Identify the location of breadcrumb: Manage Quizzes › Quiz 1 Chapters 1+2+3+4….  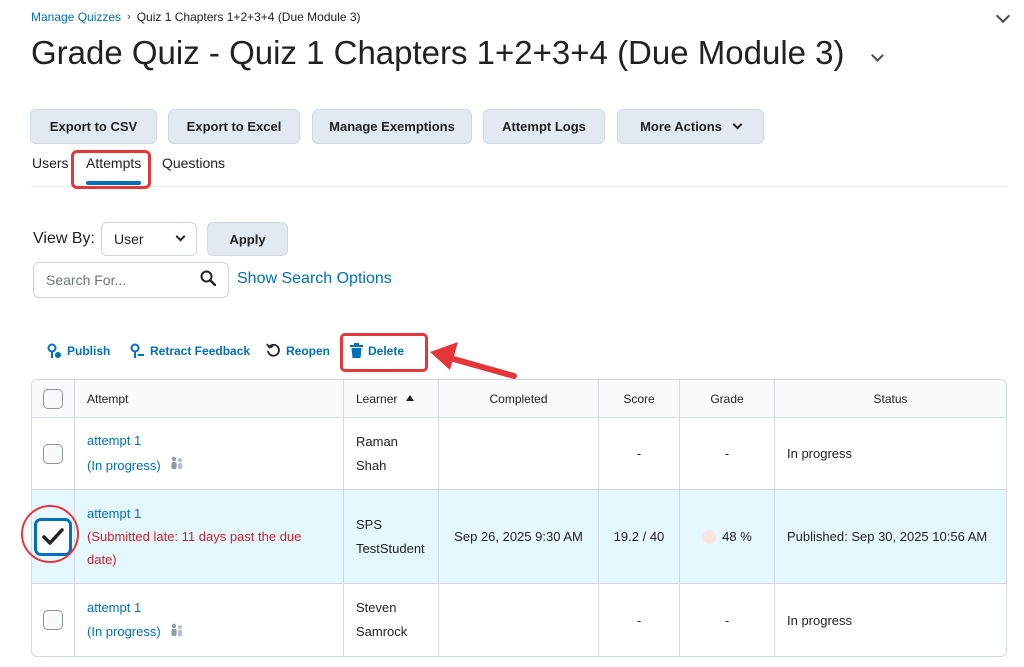
(196, 17).